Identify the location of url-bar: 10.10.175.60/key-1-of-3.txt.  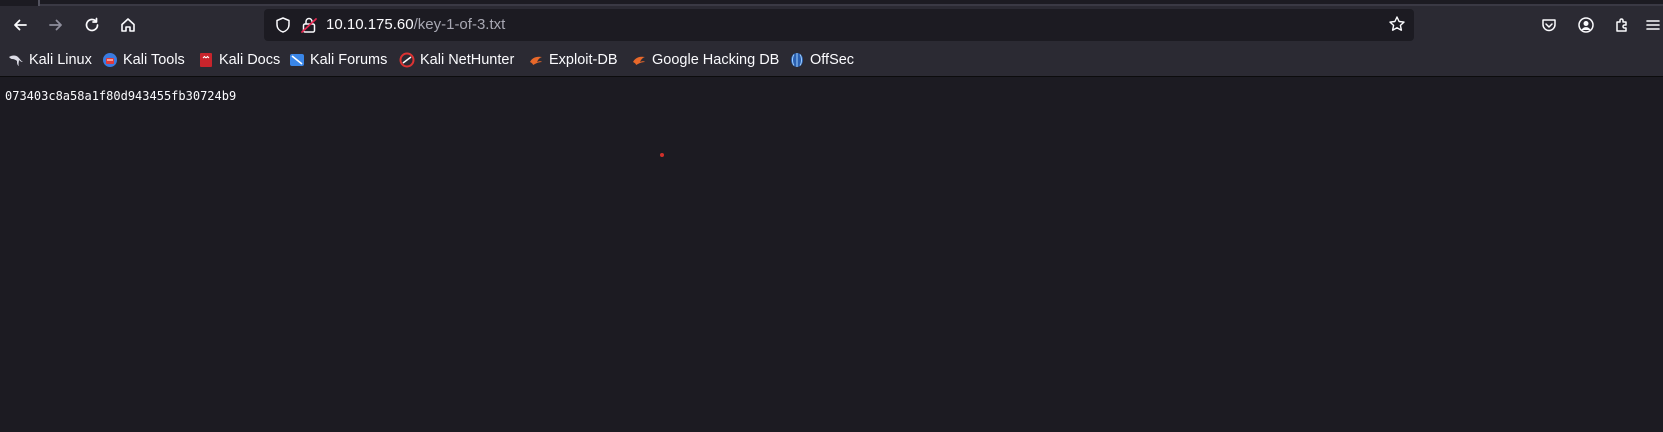
(839, 25).